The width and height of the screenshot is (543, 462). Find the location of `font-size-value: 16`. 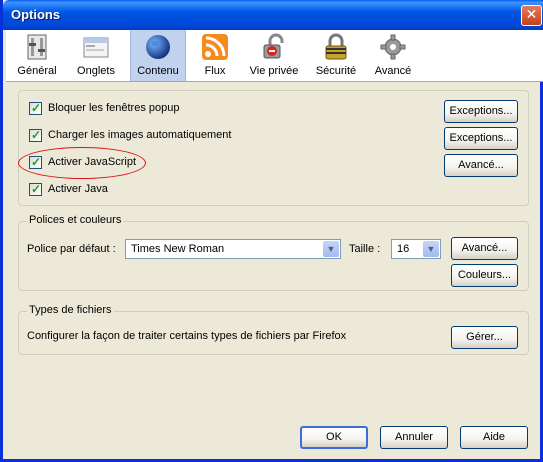

font-size-value: 16 is located at coordinates (403, 249).